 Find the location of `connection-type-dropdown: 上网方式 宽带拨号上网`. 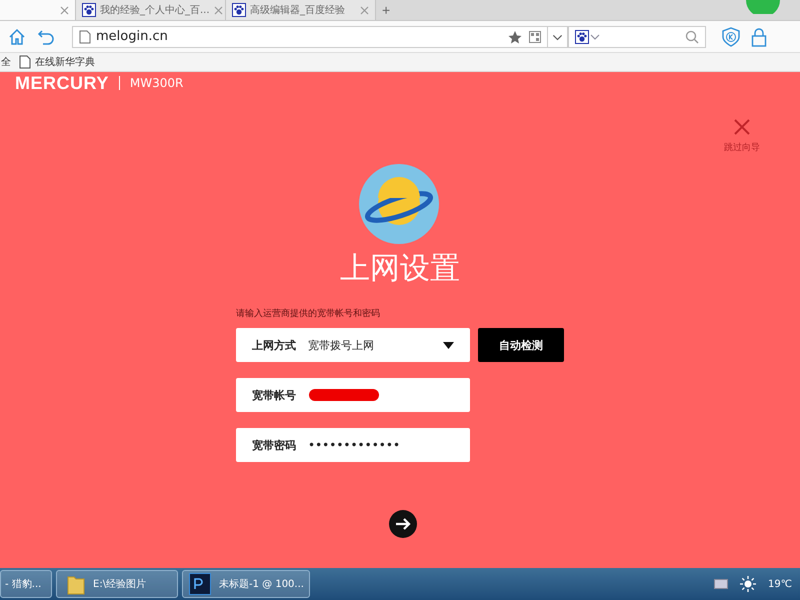

connection-type-dropdown: 上网方式 宽带拨号上网 is located at coordinates (353, 345).